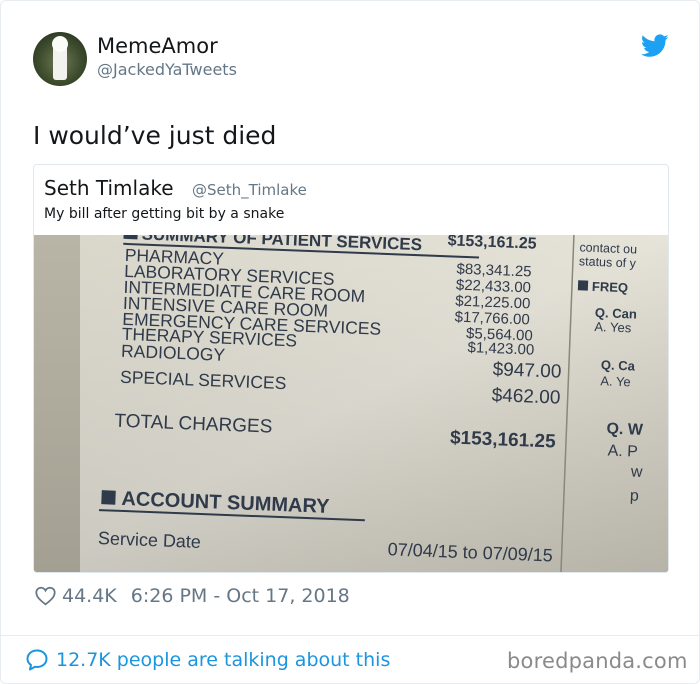  Describe the element at coordinates (637, 471) in the screenshot. I see `bill-side-text: w` at that location.